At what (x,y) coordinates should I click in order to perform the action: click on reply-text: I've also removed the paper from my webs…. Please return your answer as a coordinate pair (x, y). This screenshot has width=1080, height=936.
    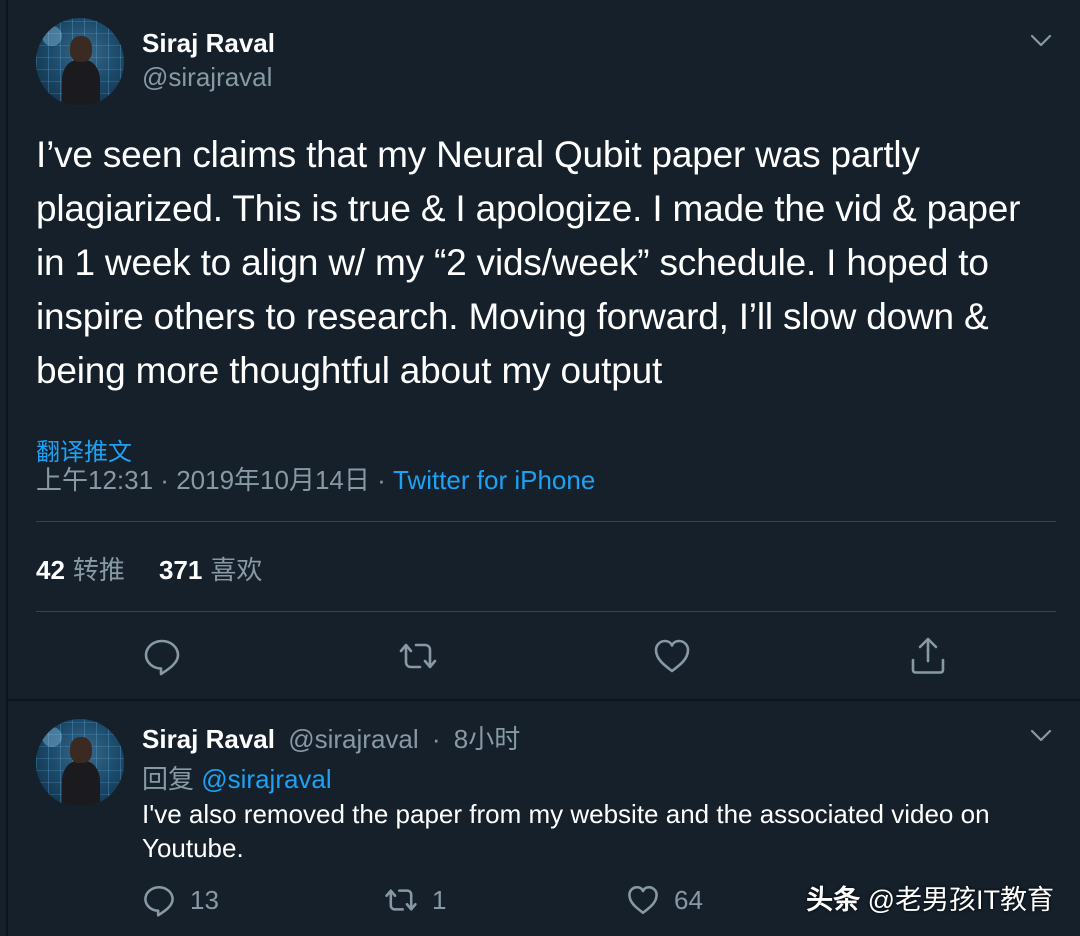
    Looking at the image, I should click on (566, 831).